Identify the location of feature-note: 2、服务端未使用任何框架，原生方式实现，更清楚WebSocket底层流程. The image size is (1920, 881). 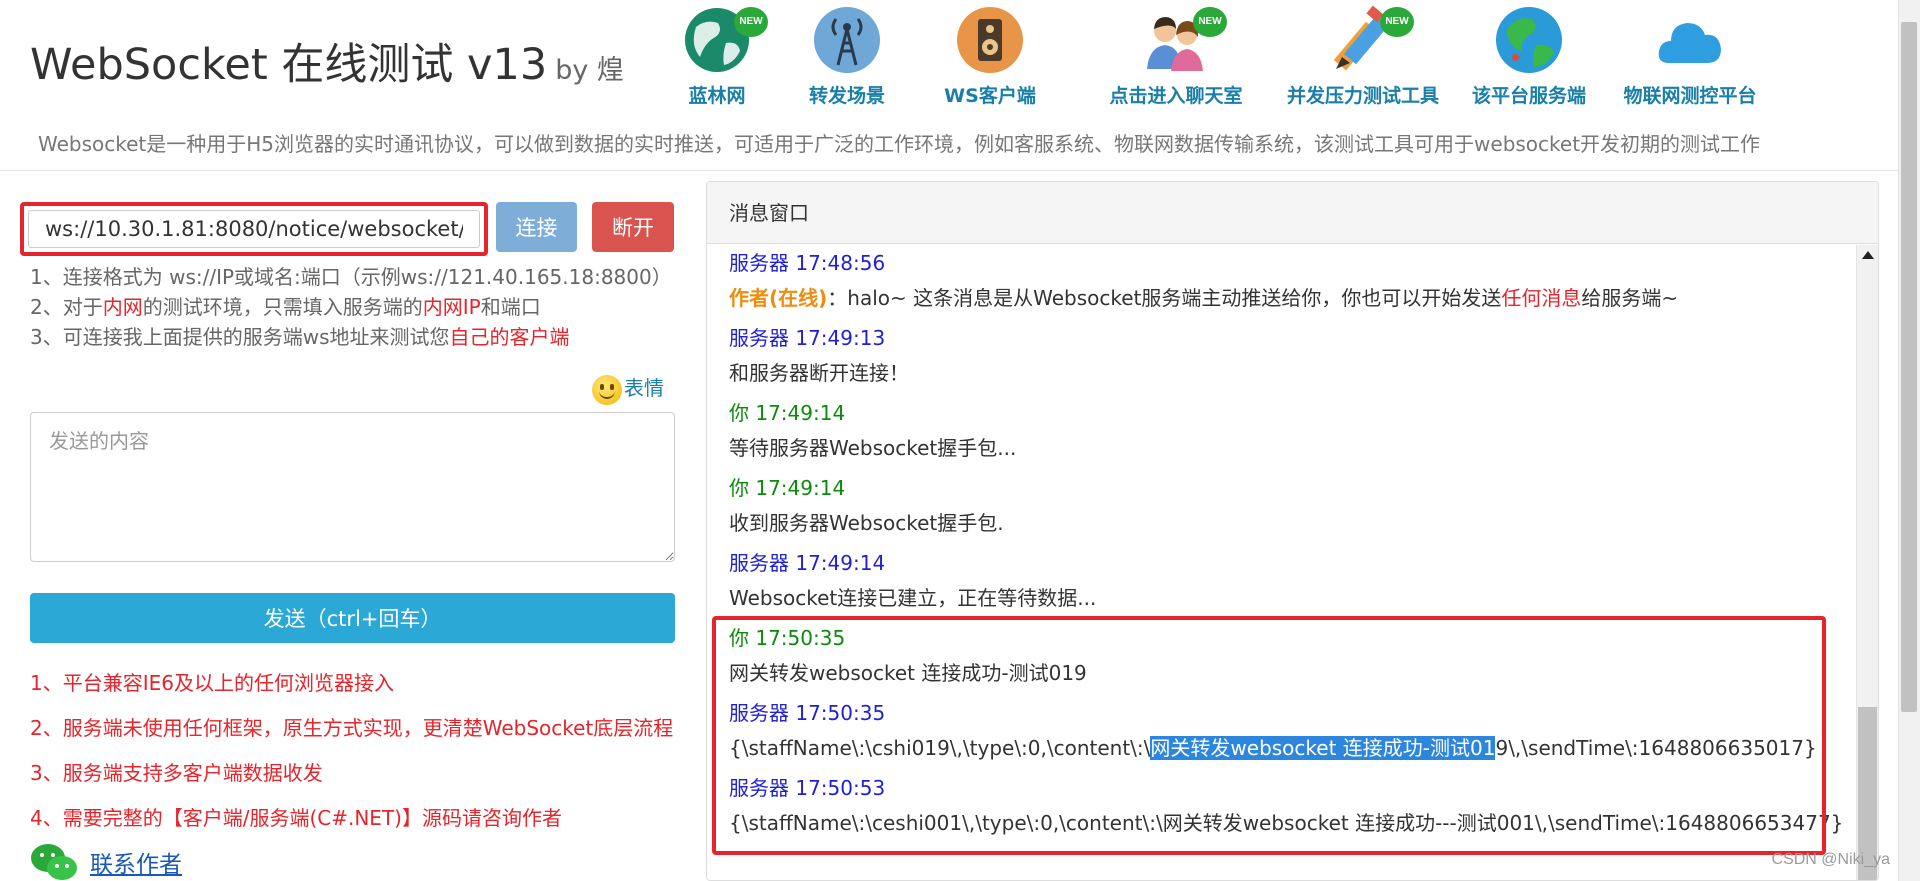
(352, 728).